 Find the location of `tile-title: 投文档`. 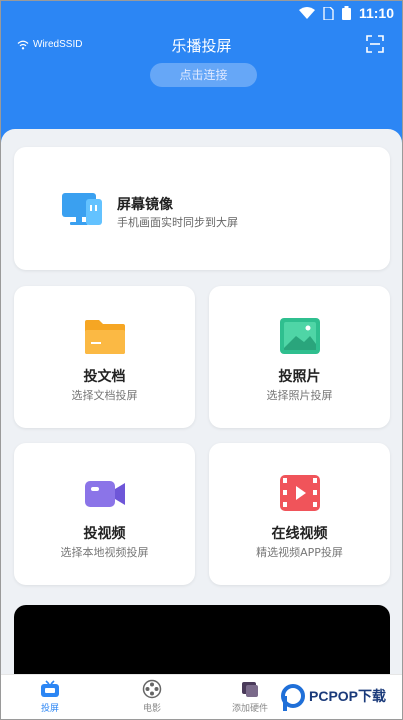

tile-title: 投文档 is located at coordinates (104, 377).